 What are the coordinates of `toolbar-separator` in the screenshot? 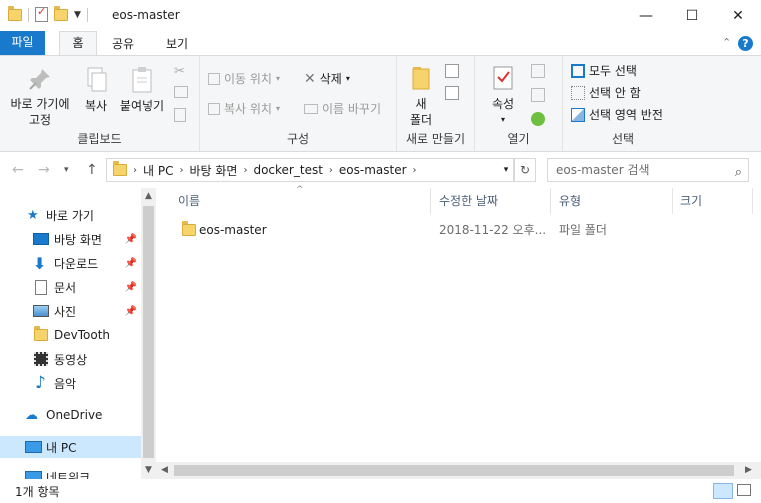 It's located at (87, 14).